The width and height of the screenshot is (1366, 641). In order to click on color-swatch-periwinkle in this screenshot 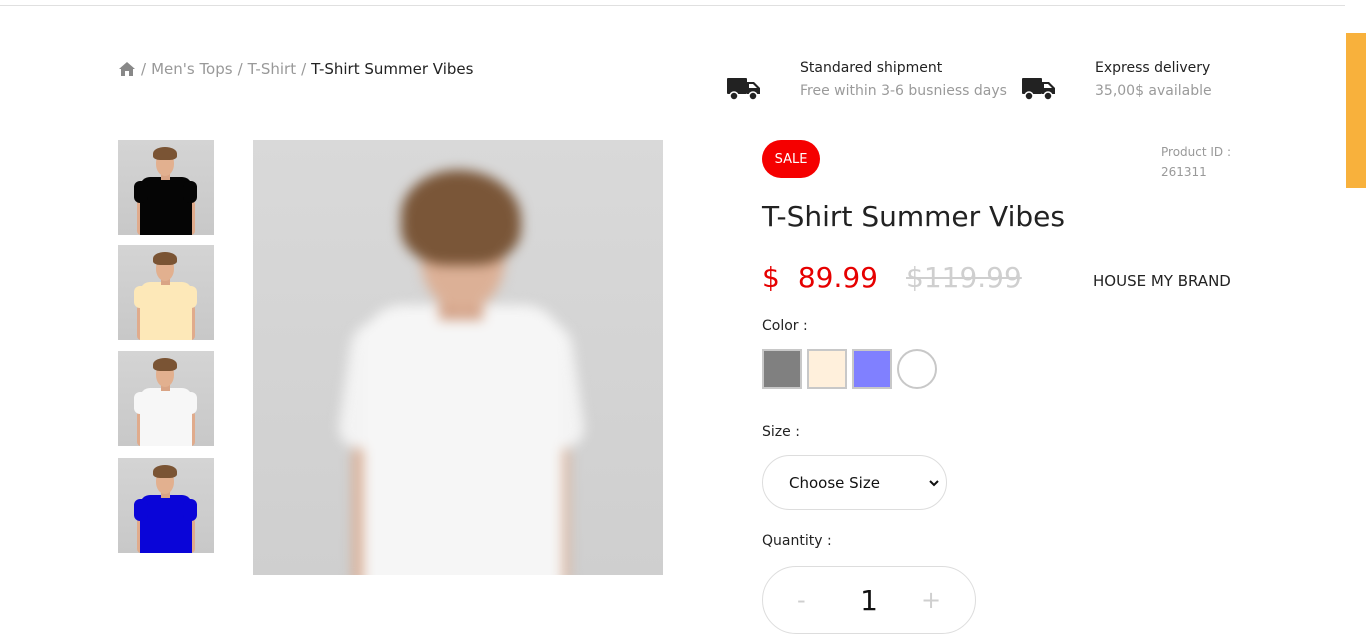, I will do `click(872, 369)`.